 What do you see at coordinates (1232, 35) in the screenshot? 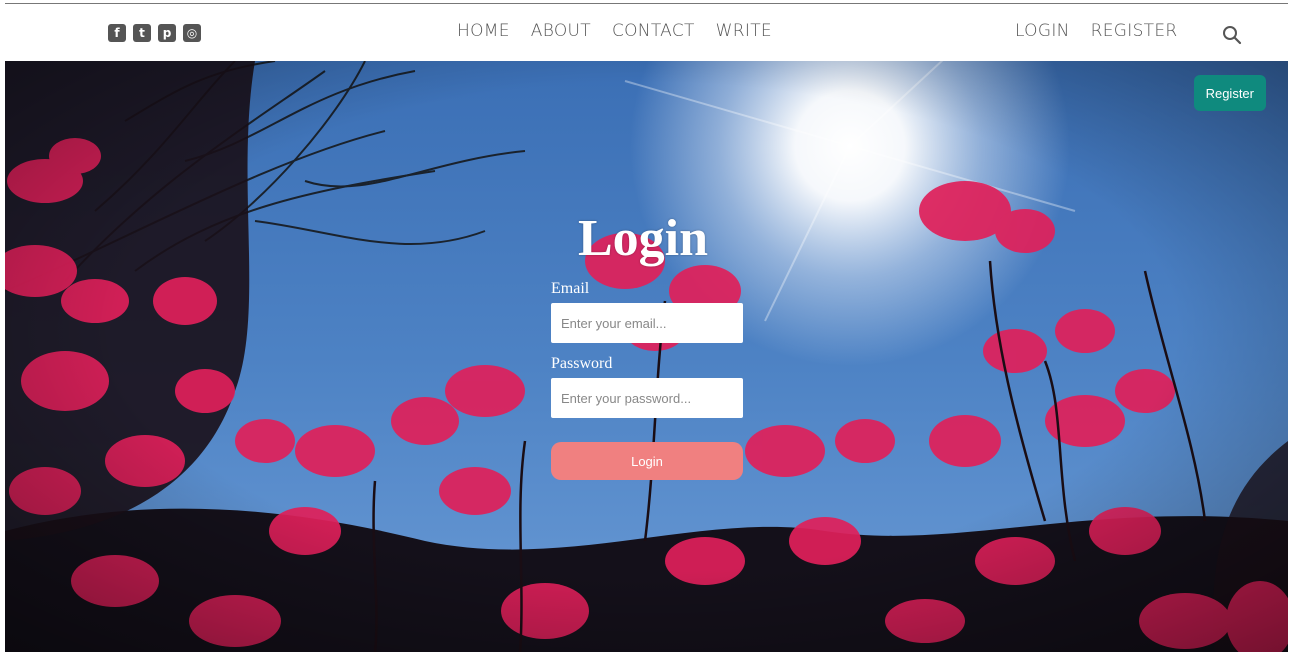
I see `search-icon` at bounding box center [1232, 35].